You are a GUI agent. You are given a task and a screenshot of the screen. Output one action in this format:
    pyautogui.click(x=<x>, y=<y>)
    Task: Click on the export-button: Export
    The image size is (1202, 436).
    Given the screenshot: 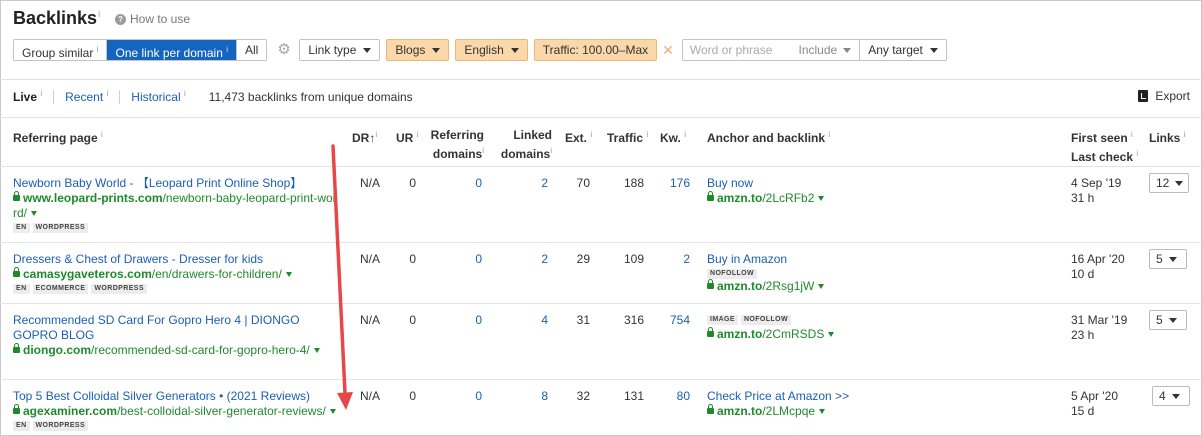 What is the action you would take?
    pyautogui.click(x=1164, y=96)
    